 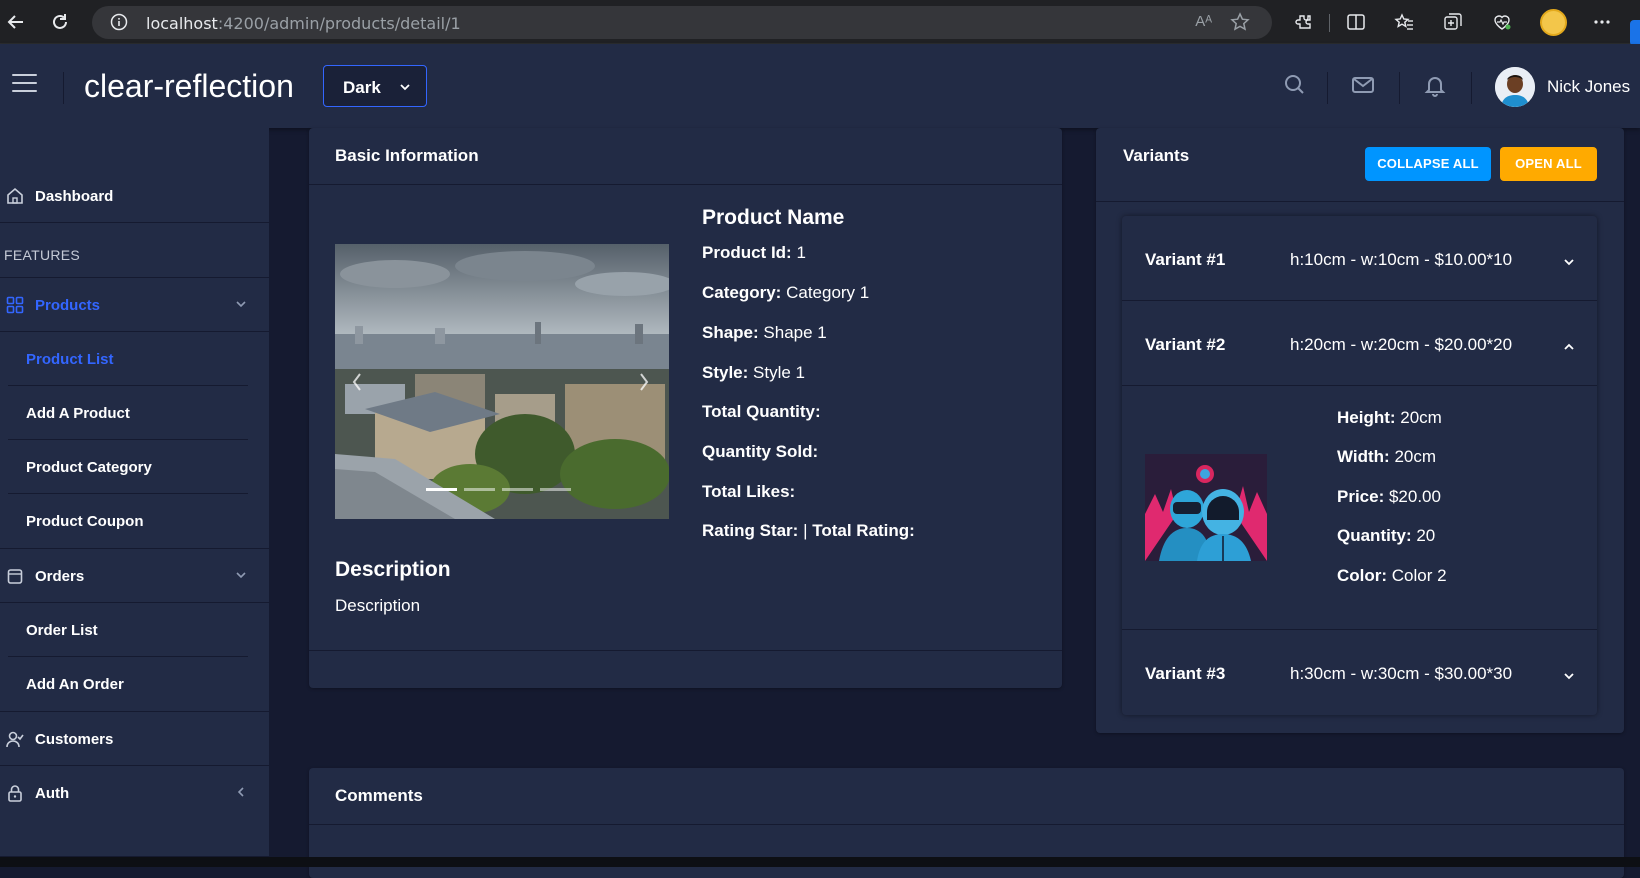 What do you see at coordinates (15, 576) in the screenshot?
I see `shopping-bag-icon` at bounding box center [15, 576].